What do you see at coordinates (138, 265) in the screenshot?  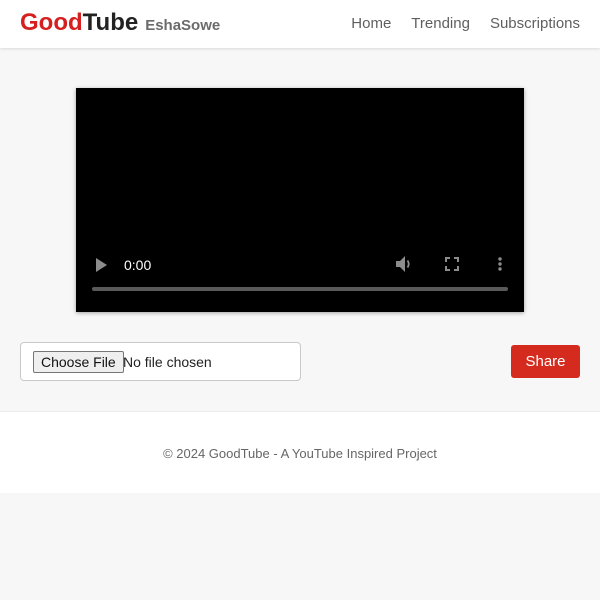 I see `current-time: 0:00` at bounding box center [138, 265].